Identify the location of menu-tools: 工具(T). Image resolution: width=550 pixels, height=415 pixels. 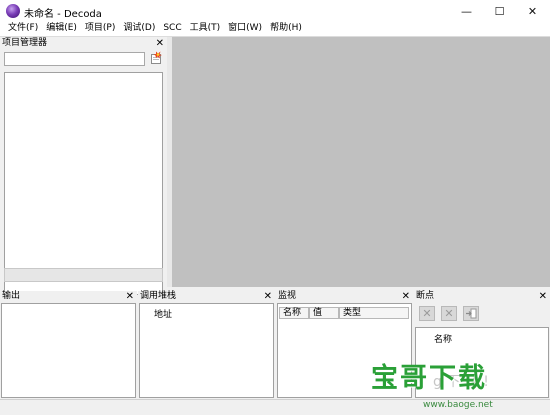
(205, 29).